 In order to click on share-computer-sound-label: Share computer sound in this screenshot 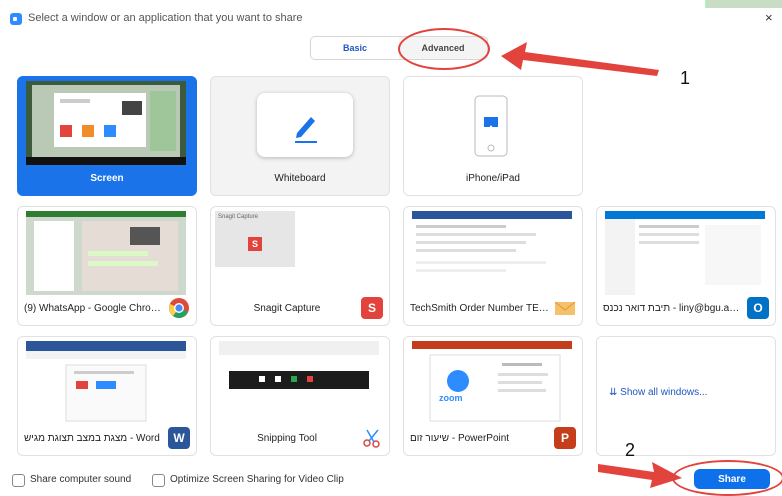, I will do `click(81, 479)`.